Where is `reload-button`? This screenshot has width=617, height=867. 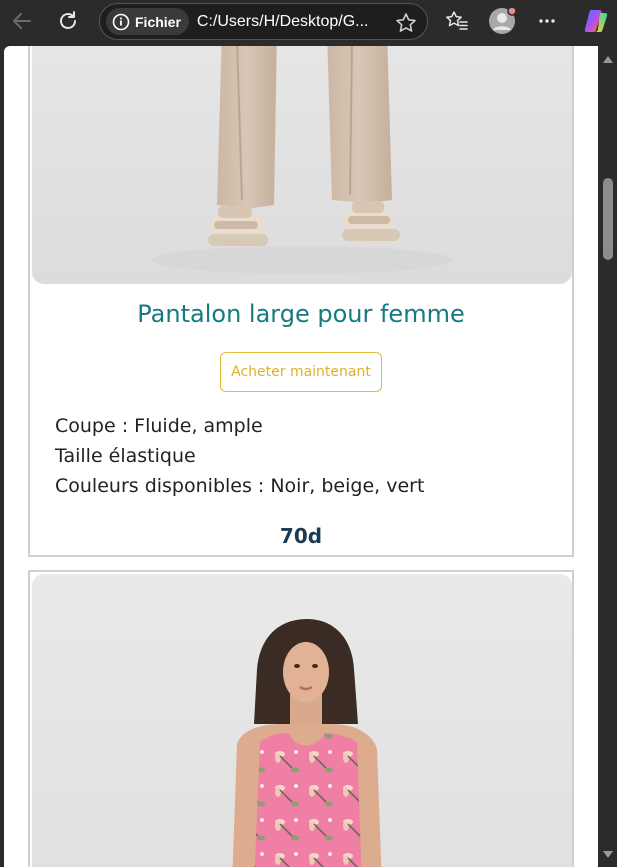
reload-button is located at coordinates (68, 21).